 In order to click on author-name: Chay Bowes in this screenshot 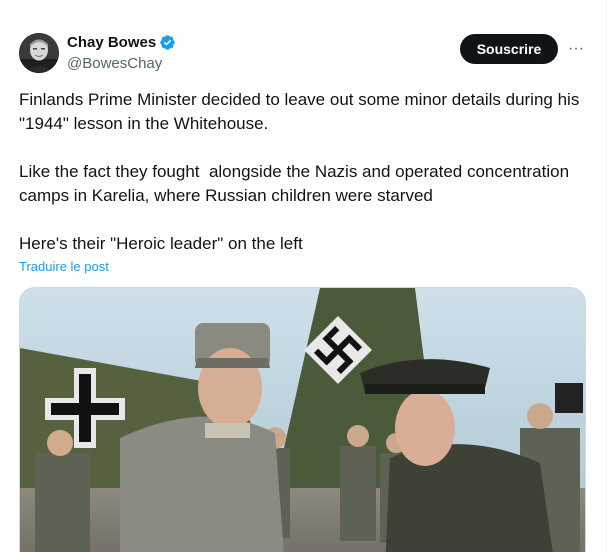, I will do `click(121, 42)`.